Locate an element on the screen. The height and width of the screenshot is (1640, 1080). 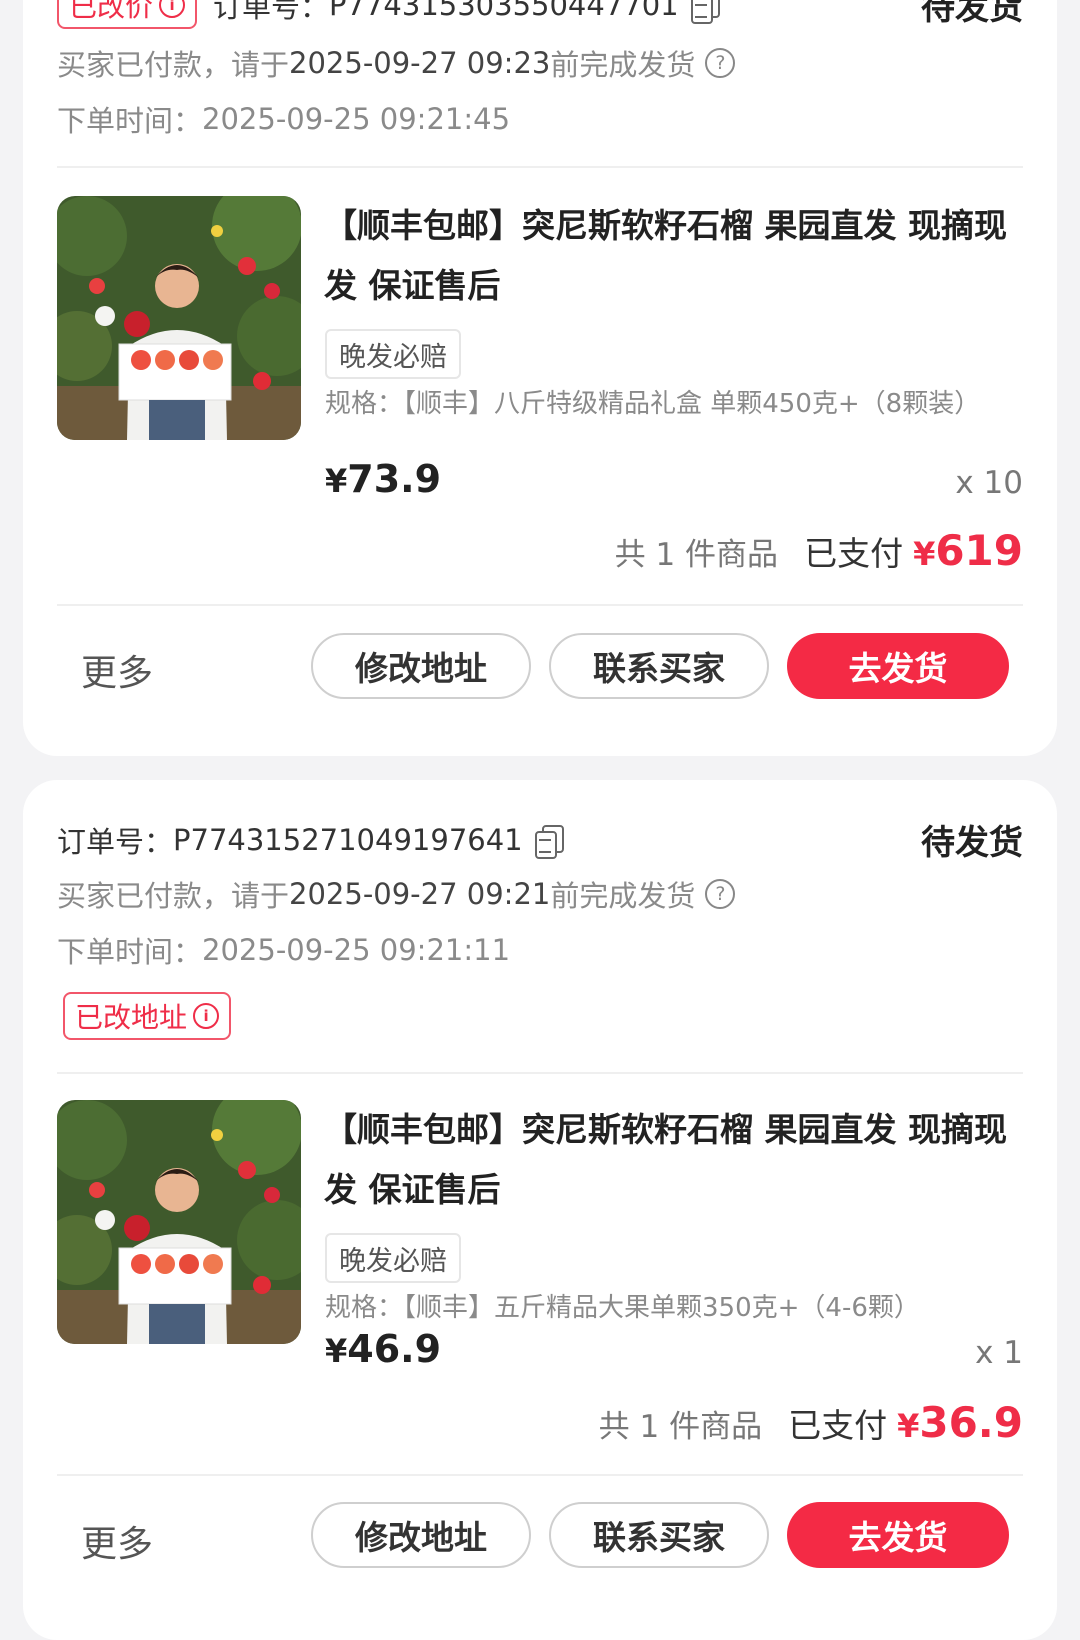
ship-deadline: 买家已付款，请于 2025-09-27 09:23 前完成发货 ? is located at coordinates (396, 63).